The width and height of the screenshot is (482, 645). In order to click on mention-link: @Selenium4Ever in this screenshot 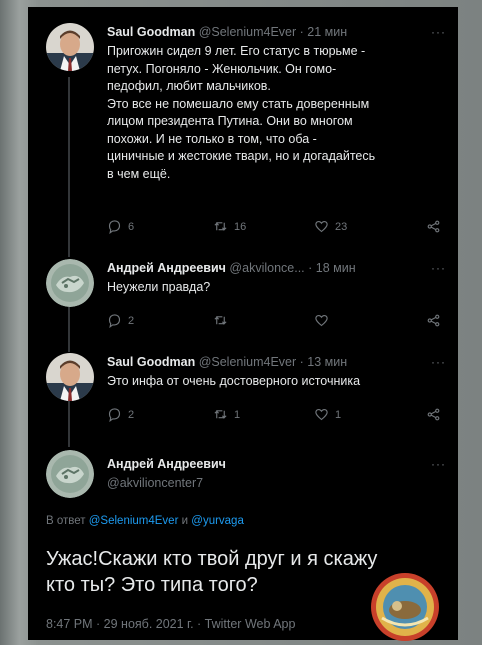, I will do `click(134, 521)`.